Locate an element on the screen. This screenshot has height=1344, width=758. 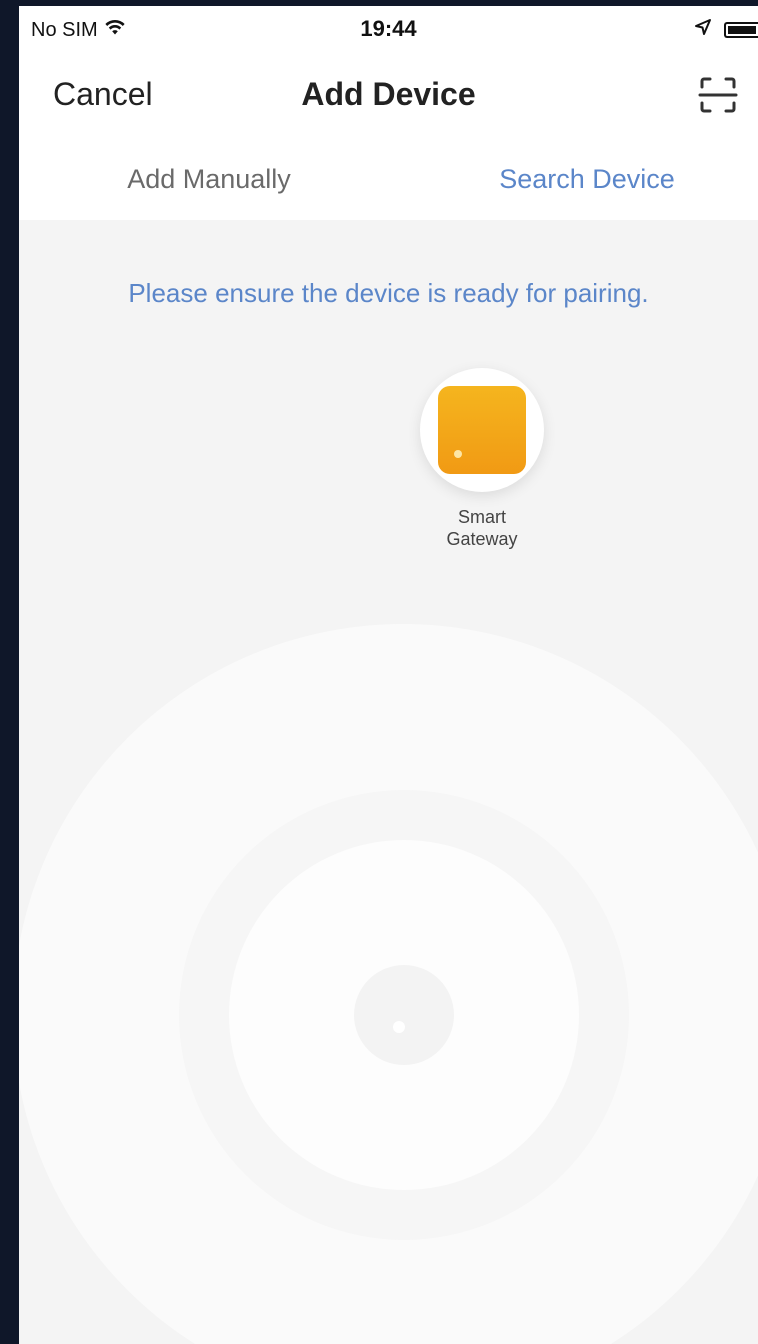
device-label: Smart Gateway is located at coordinates (482, 528).